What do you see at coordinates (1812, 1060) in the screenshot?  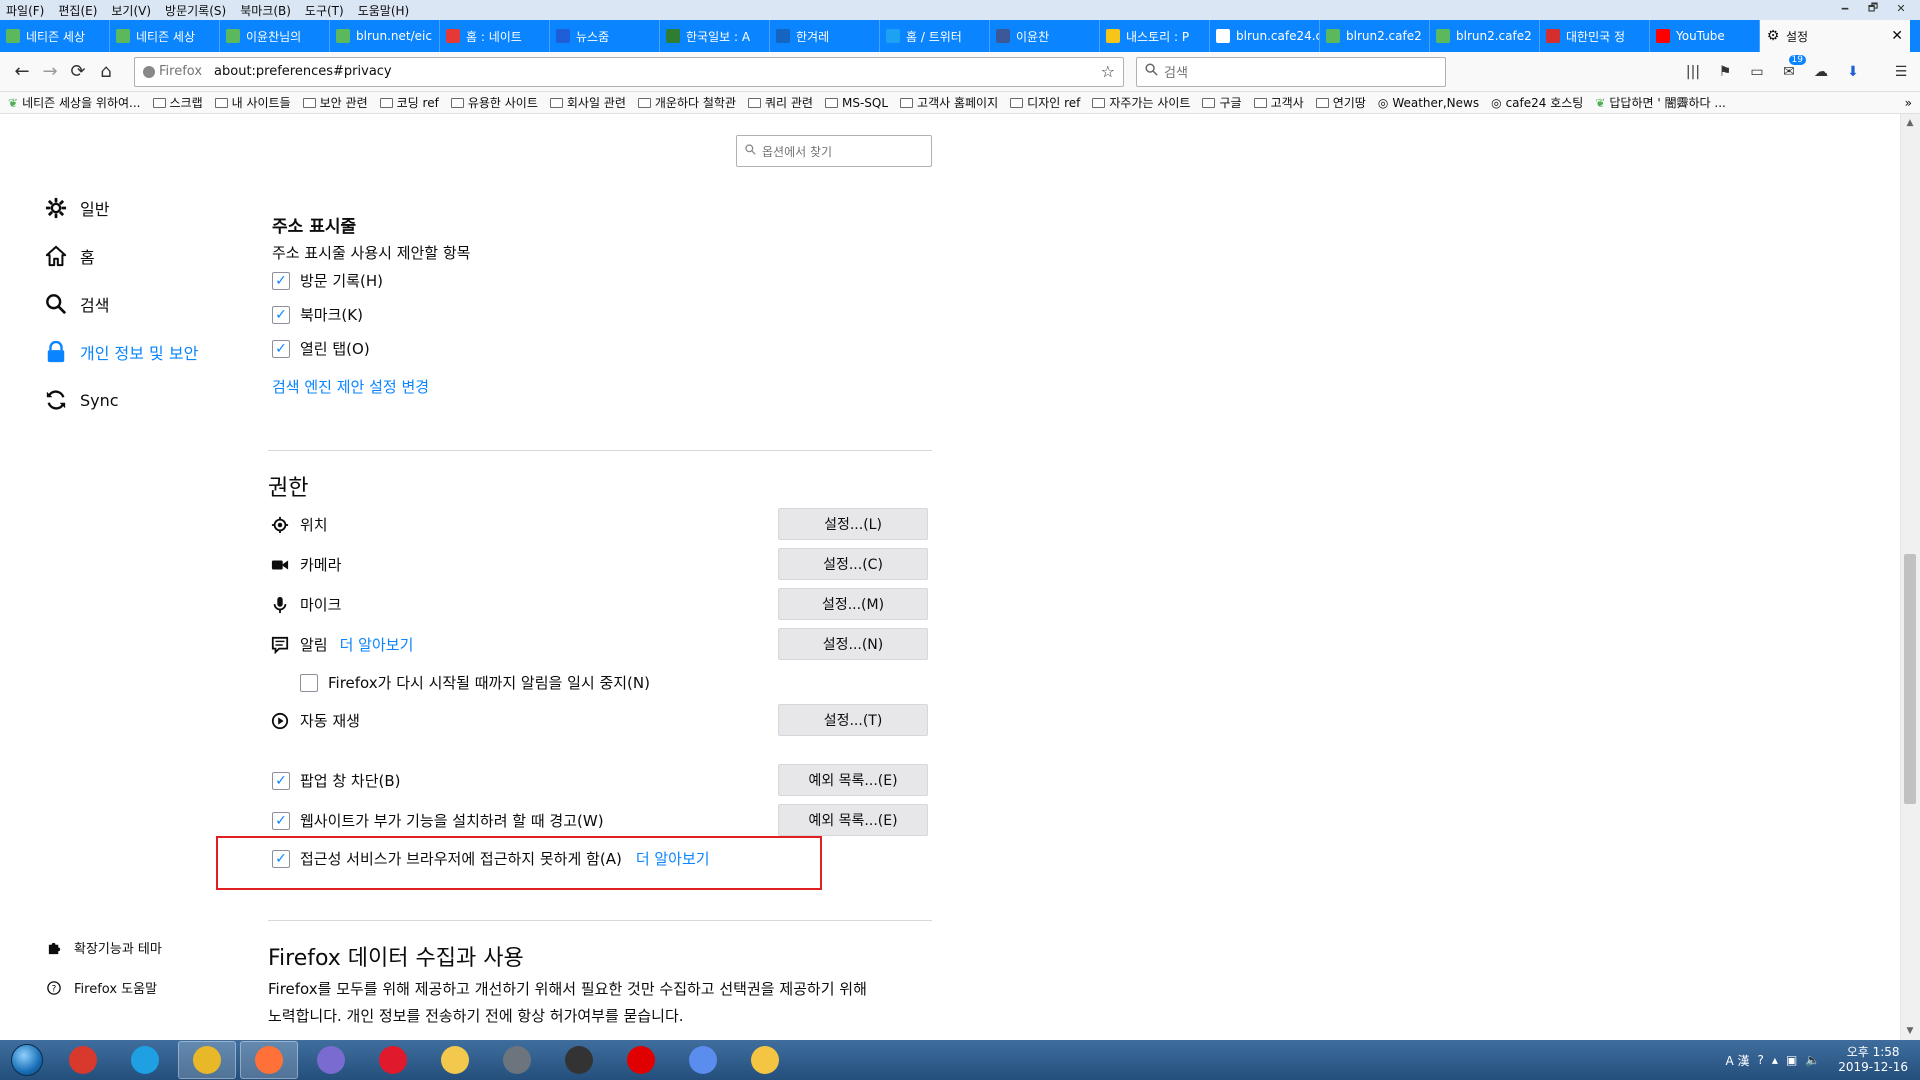 I see `volume-icon: 🔈` at bounding box center [1812, 1060].